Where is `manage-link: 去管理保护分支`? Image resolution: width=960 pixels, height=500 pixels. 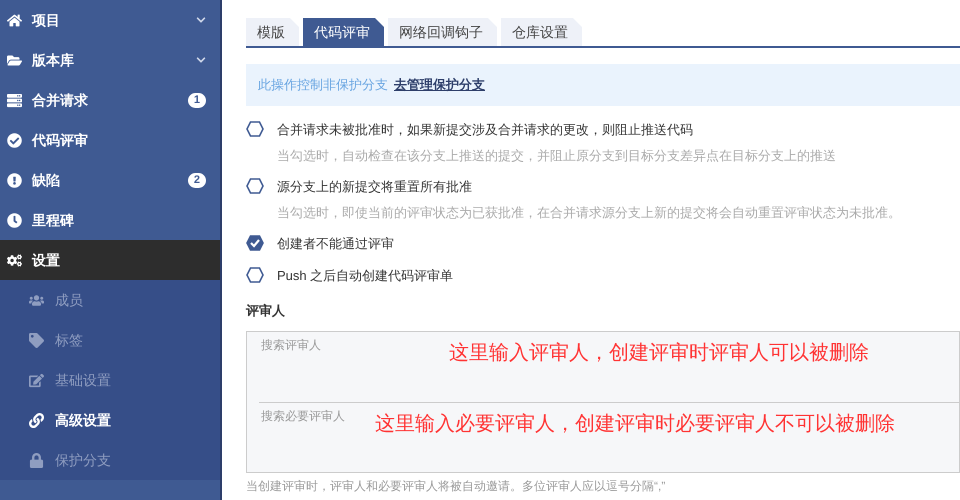 manage-link: 去管理保护分支 is located at coordinates (439, 85).